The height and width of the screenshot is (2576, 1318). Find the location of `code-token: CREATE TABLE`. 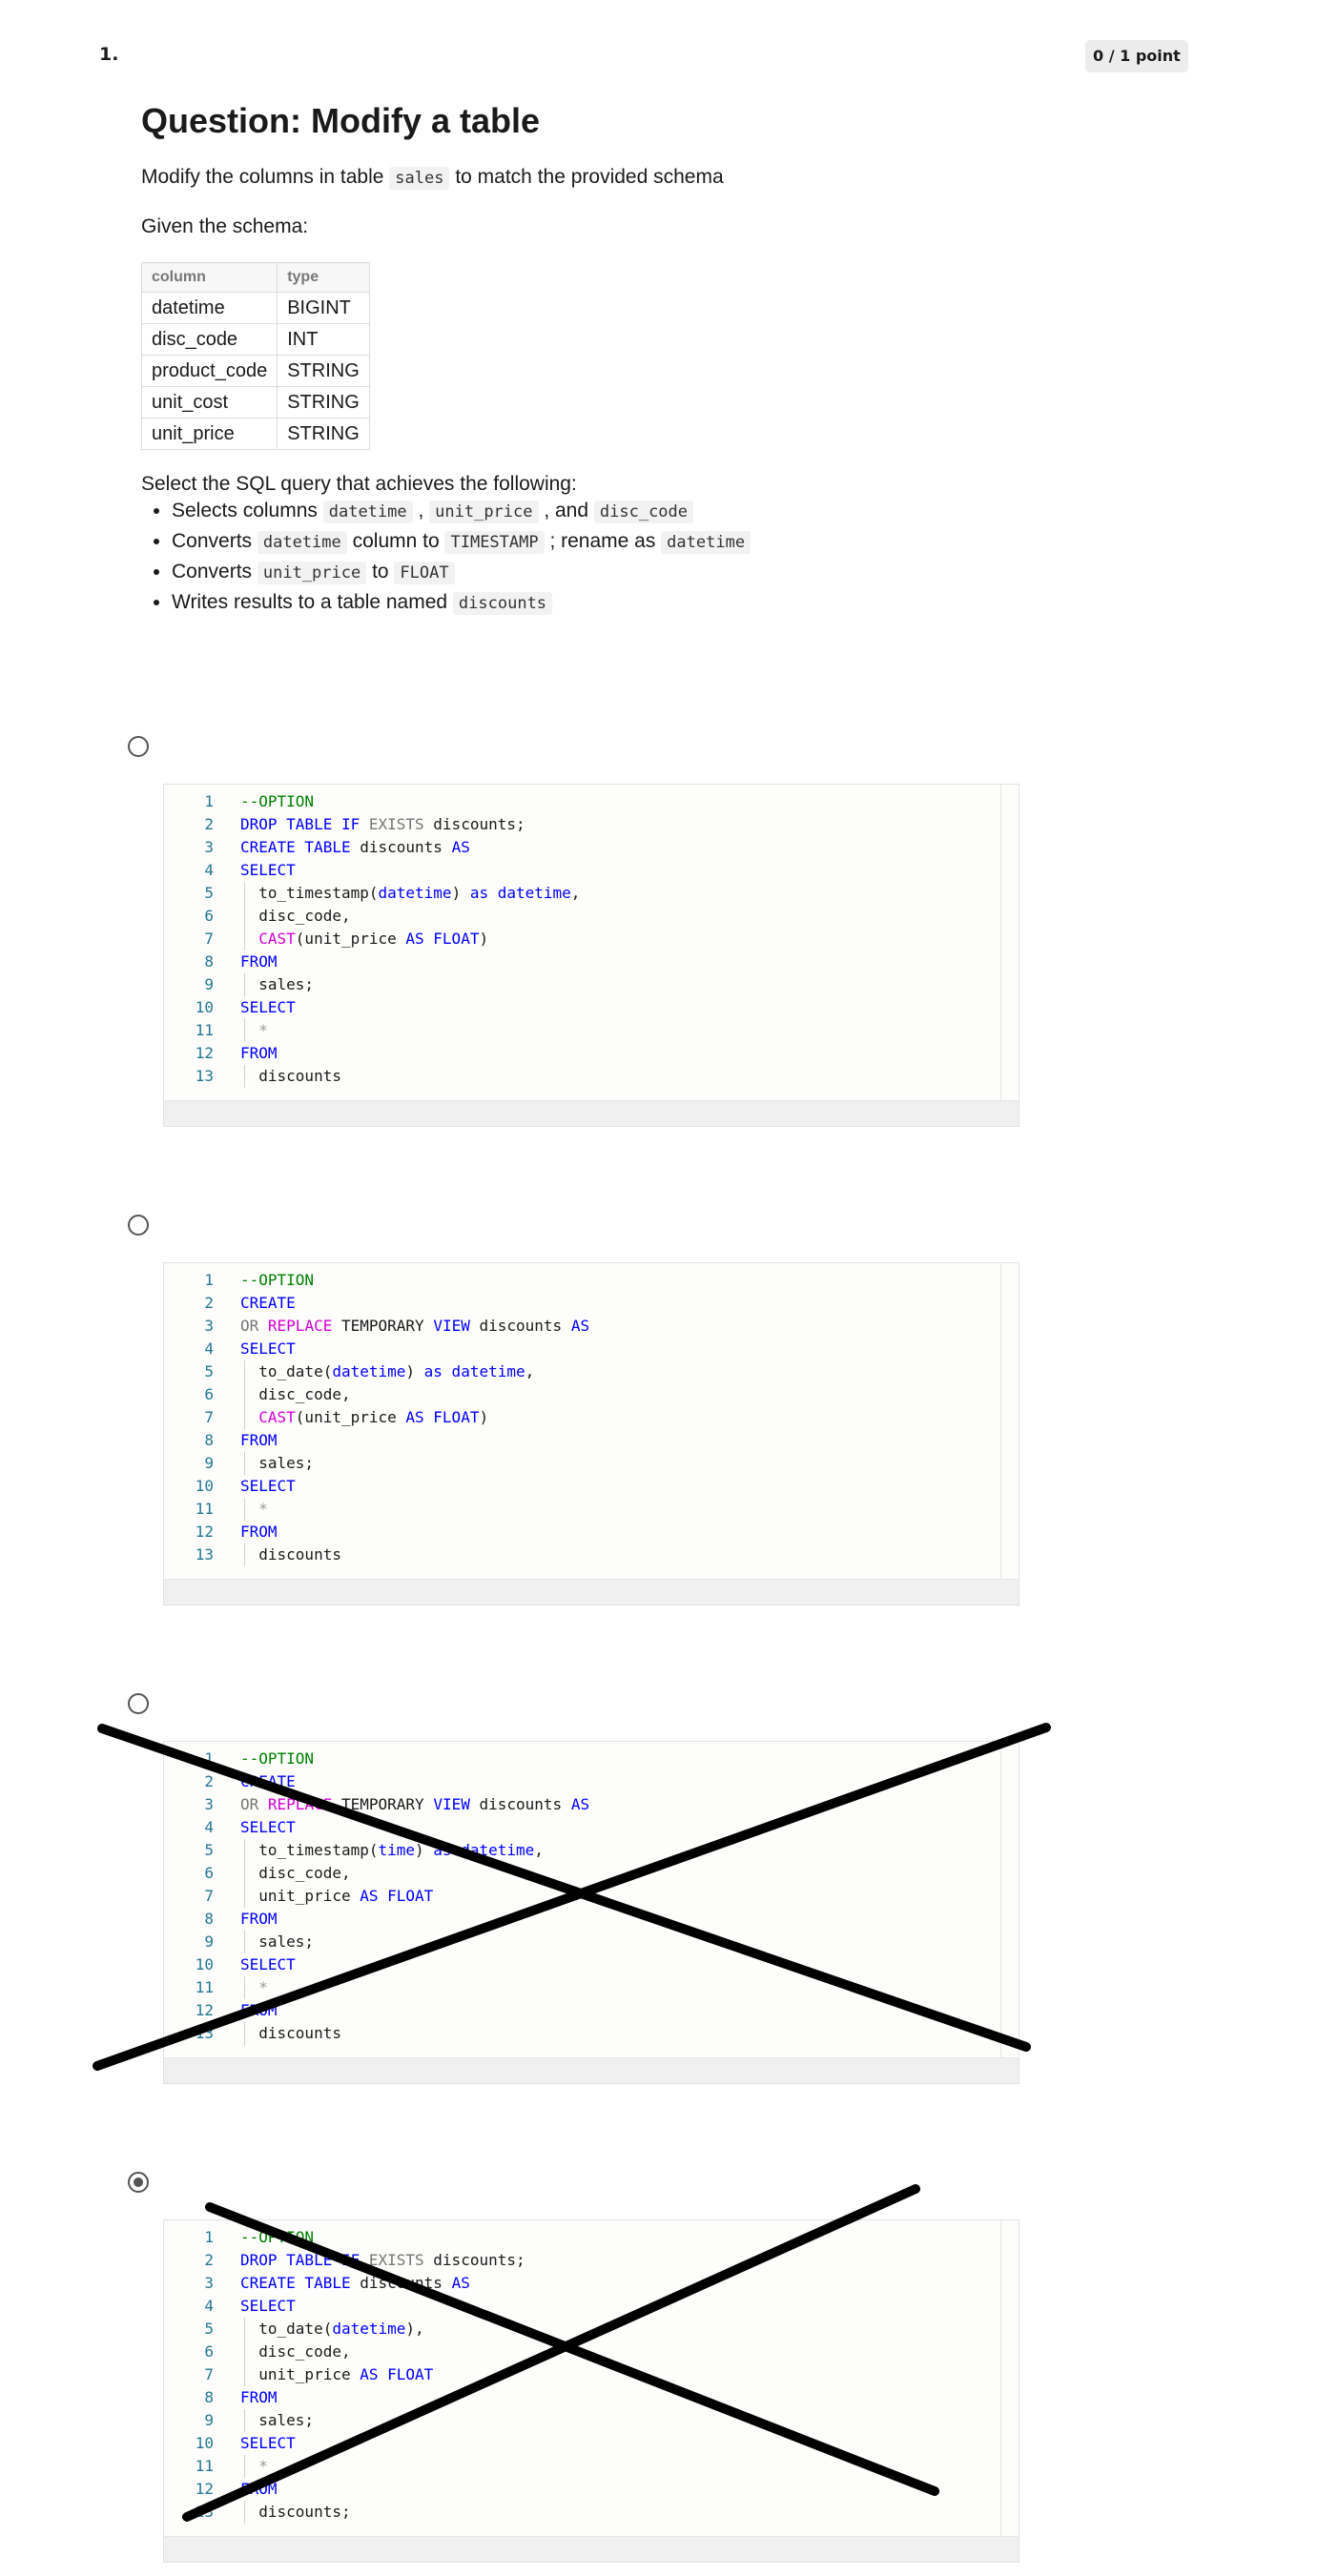

code-token: CREATE TABLE is located at coordinates (300, 847).